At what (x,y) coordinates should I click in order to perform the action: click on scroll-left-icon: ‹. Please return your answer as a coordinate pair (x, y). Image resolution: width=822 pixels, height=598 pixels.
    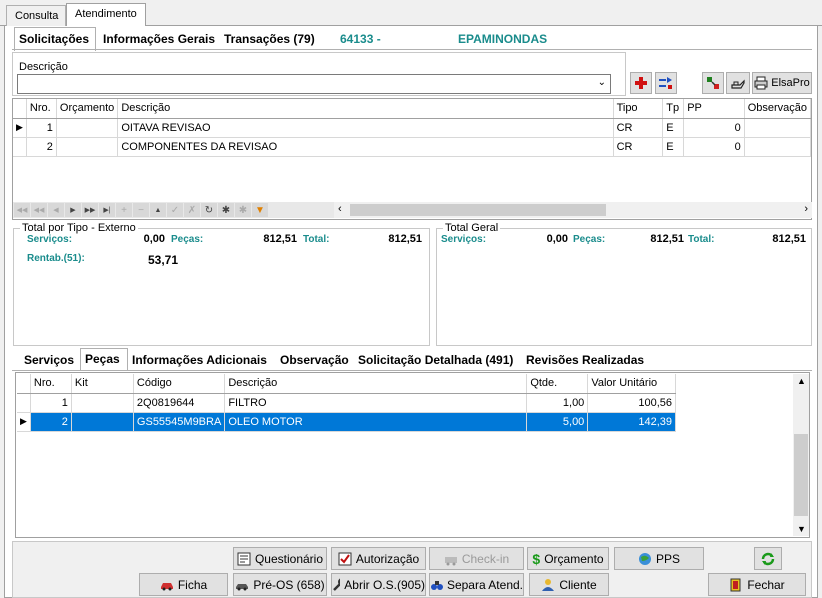
    Looking at the image, I should click on (340, 209).